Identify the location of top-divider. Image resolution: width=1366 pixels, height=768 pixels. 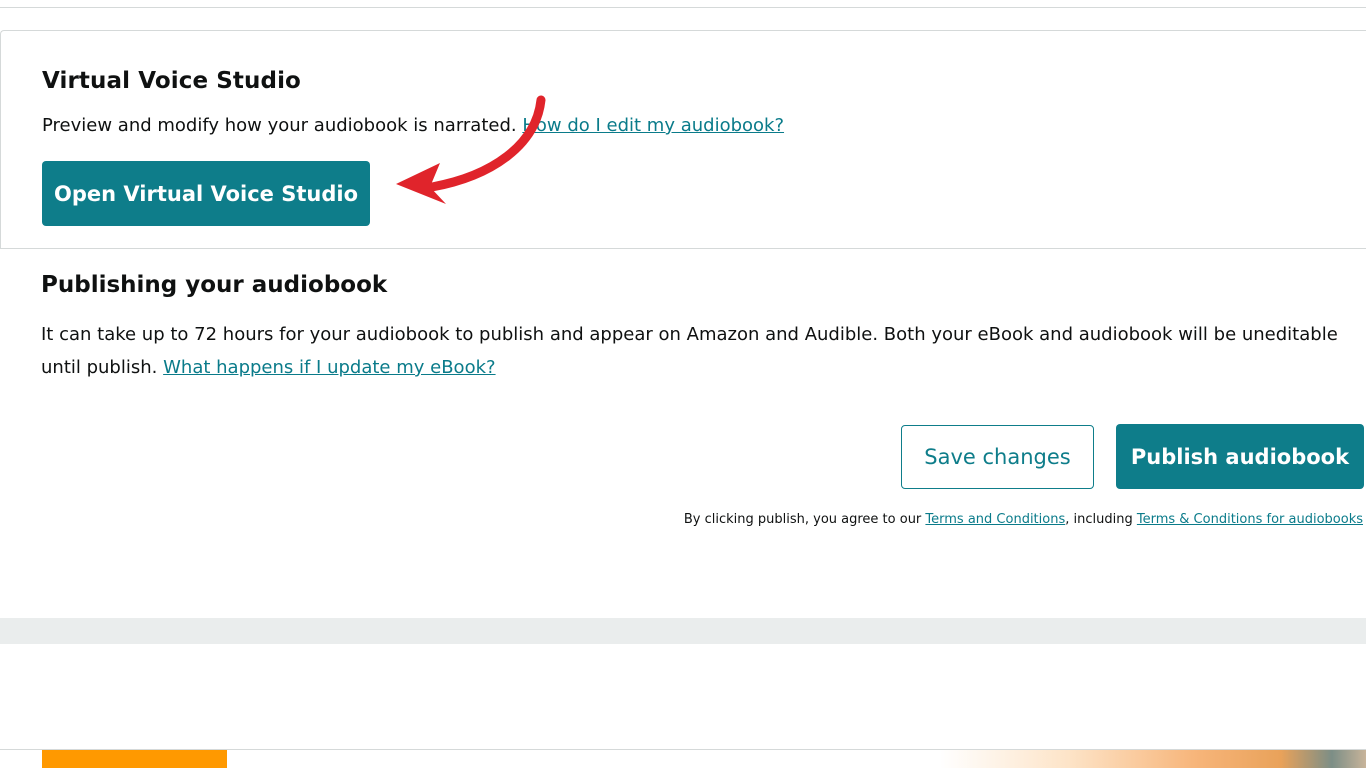
(683, 4).